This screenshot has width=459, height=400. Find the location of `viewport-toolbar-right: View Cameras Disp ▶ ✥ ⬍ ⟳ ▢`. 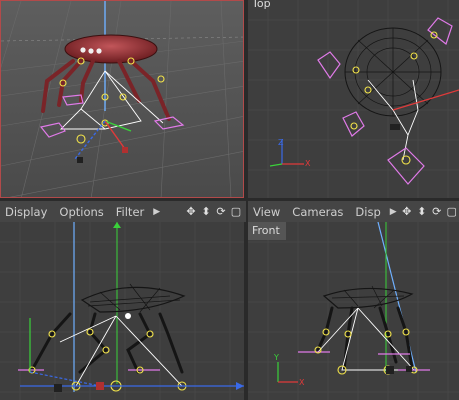

viewport-toolbar-right: View Cameras Disp ▶ ✥ ⬍ ⟳ ▢ is located at coordinates (353, 211).